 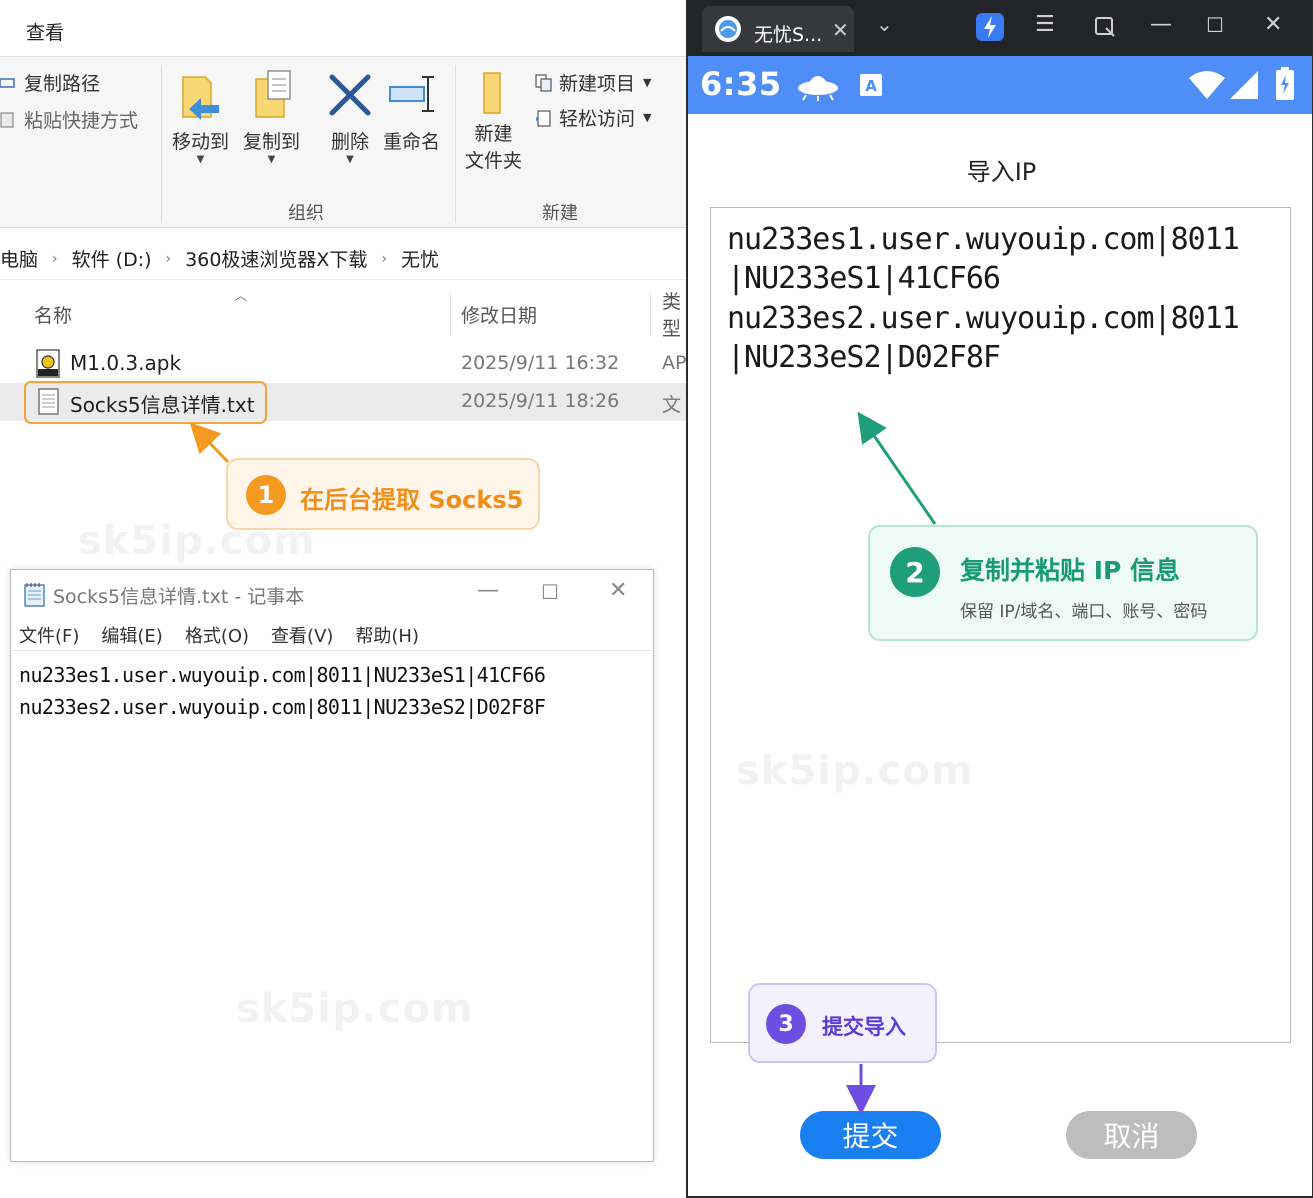 I want to click on new-item-icon, so click(x=543, y=82).